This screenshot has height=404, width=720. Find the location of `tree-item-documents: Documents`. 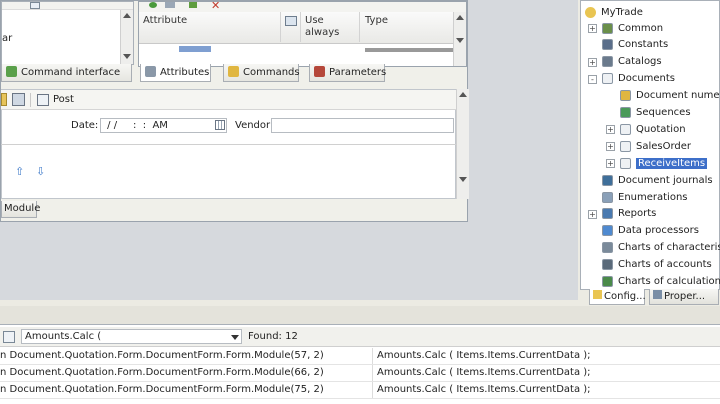

tree-item-documents: Documents is located at coordinates (638, 79).